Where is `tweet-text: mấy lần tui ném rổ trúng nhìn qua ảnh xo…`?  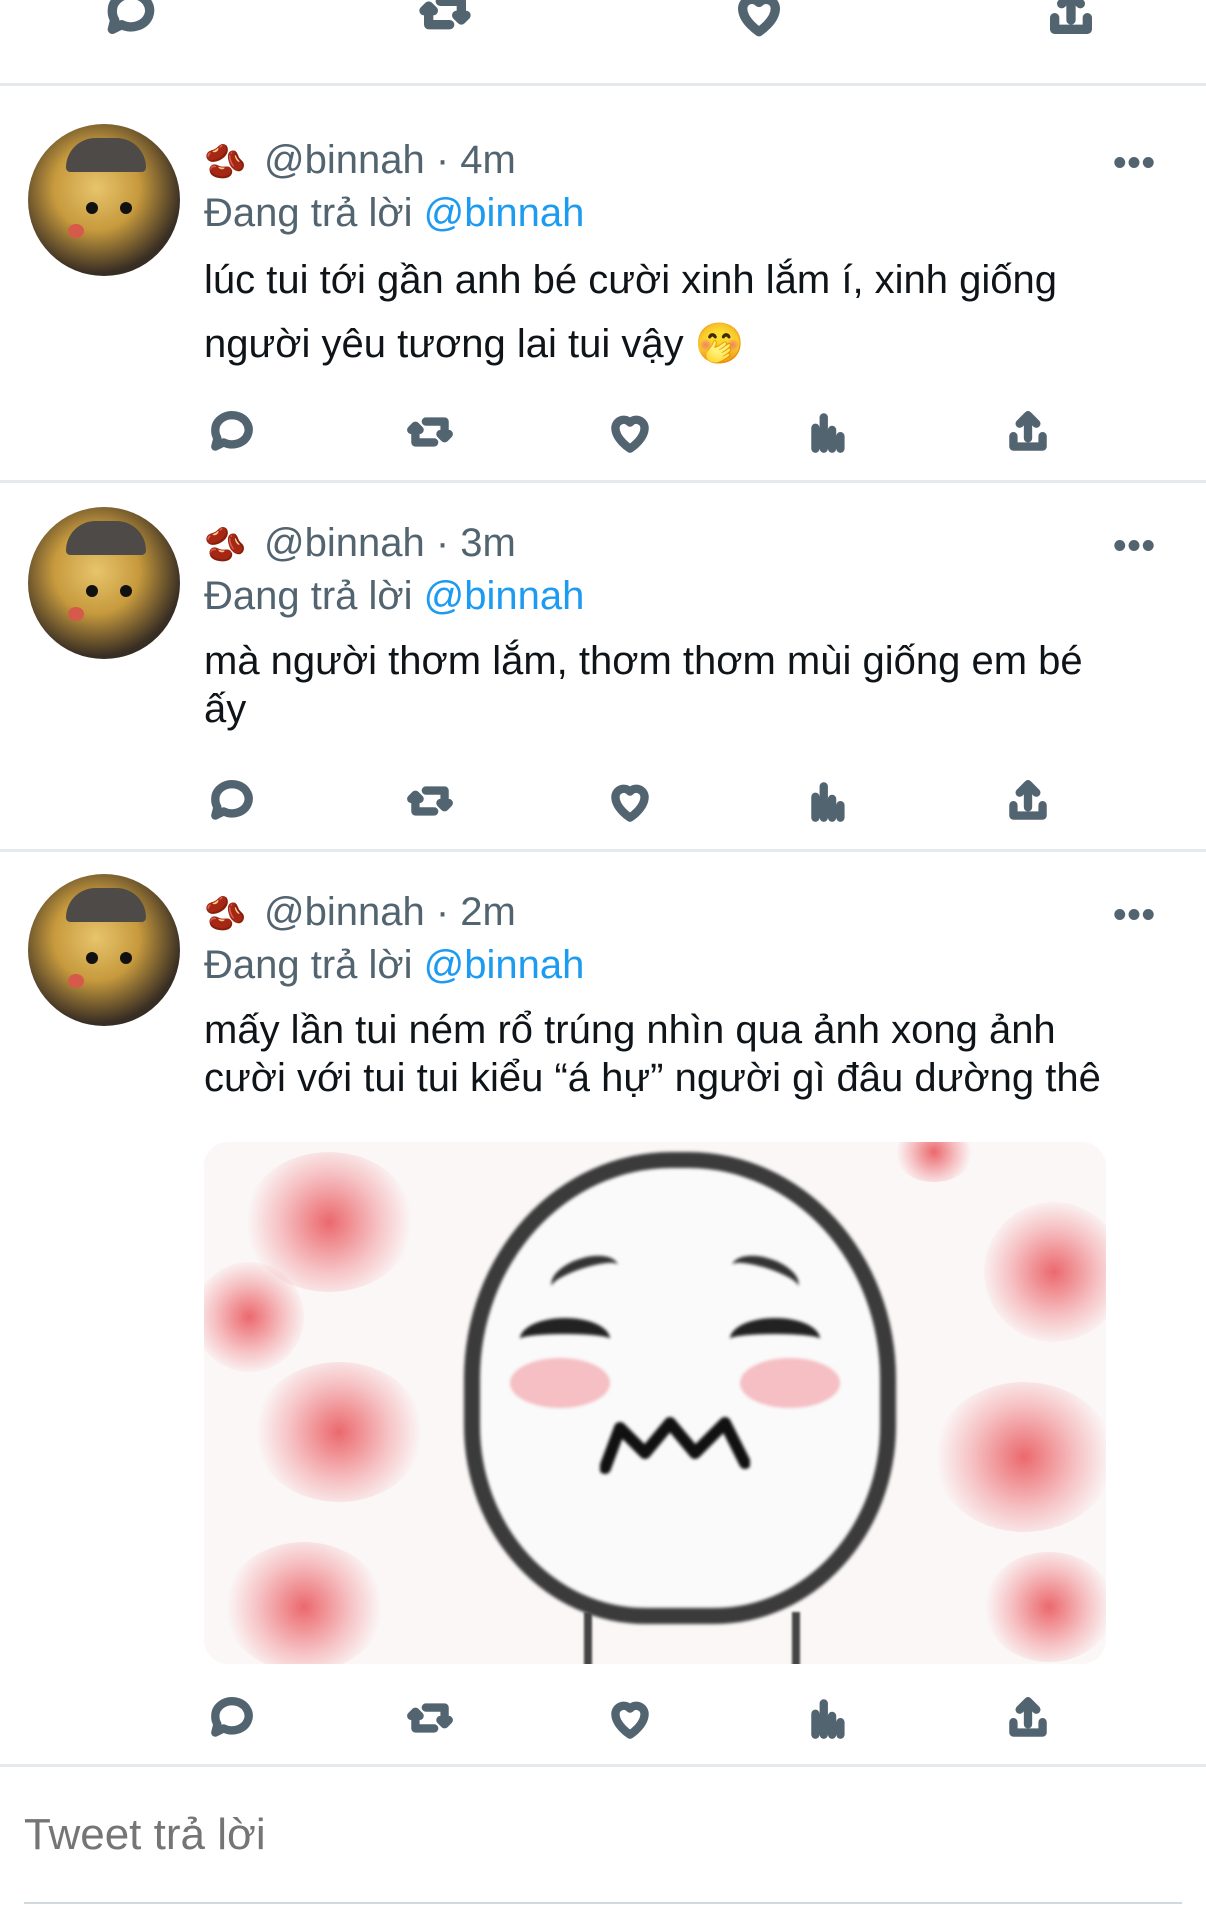 tweet-text: mấy lần tui ném rổ trúng nhìn qua ảnh xo… is located at coordinates (652, 1054).